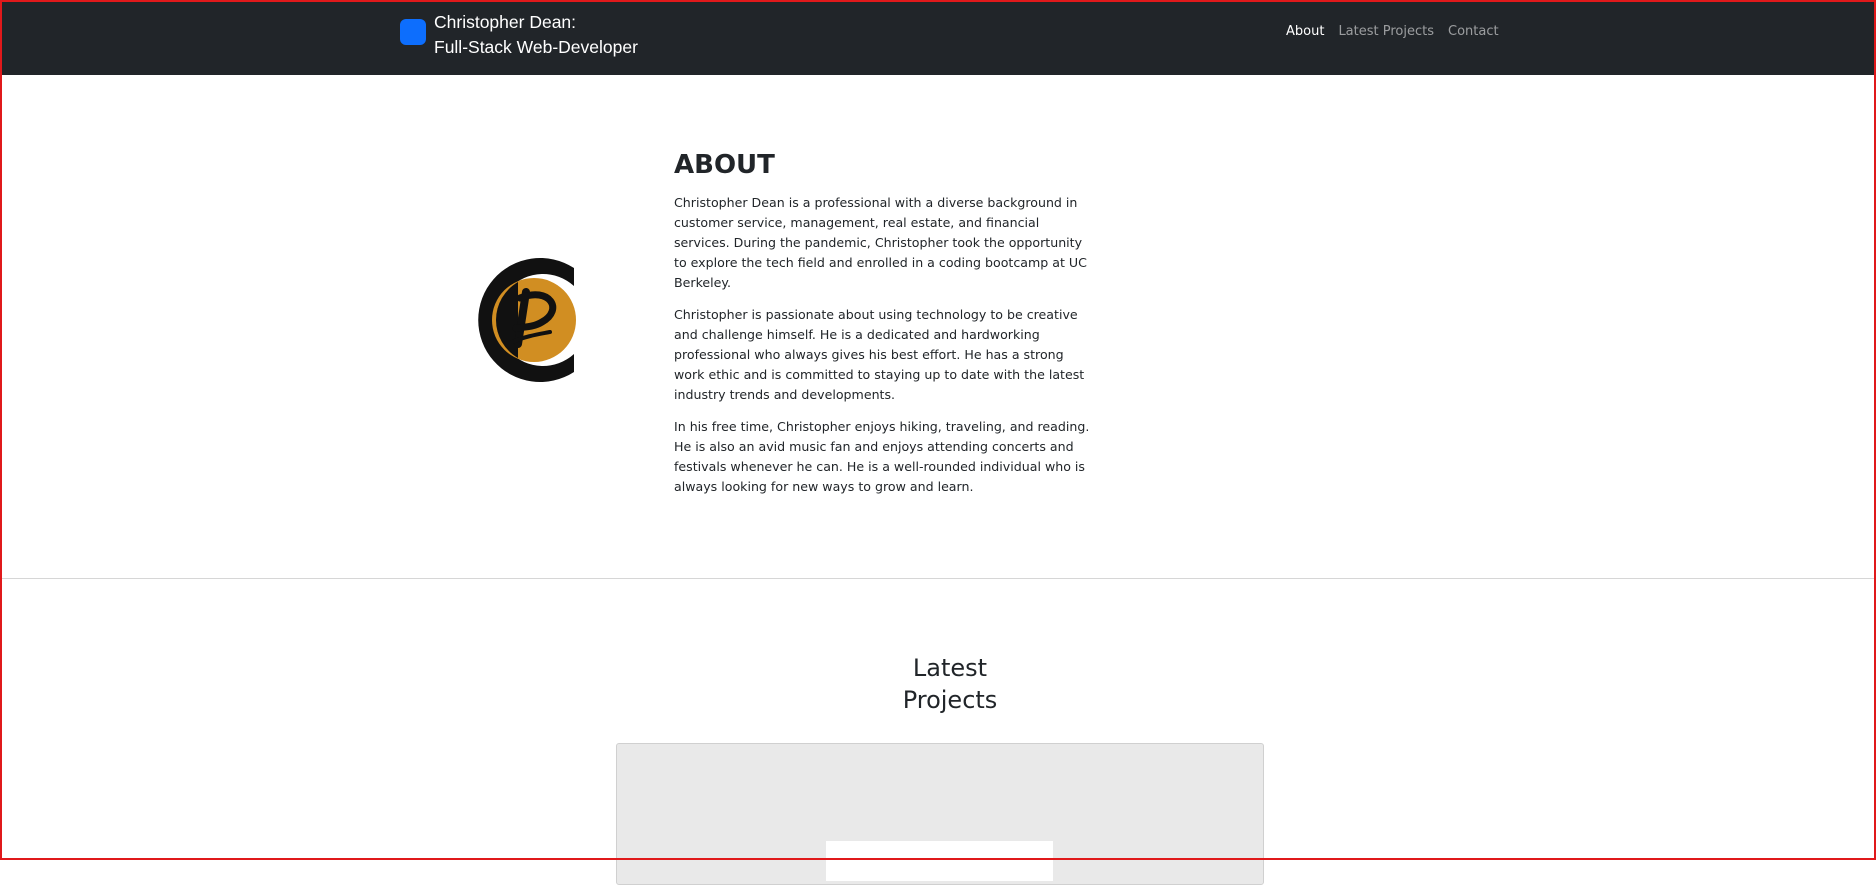 The width and height of the screenshot is (1876, 885). I want to click on projects-title: Latest Projects, so click(950, 684).